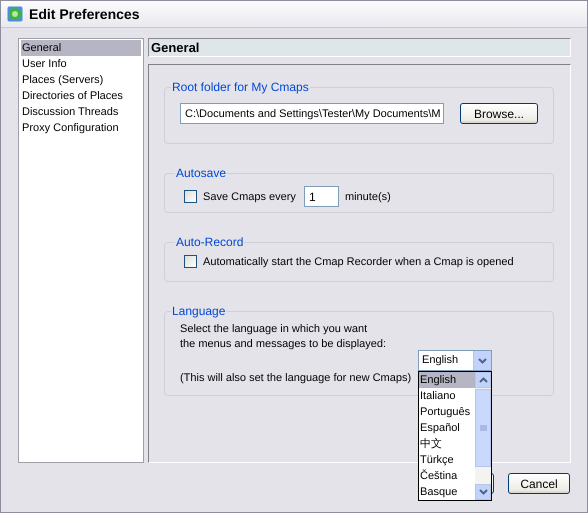  What do you see at coordinates (447, 460) in the screenshot?
I see `language-option: Türkçe` at bounding box center [447, 460].